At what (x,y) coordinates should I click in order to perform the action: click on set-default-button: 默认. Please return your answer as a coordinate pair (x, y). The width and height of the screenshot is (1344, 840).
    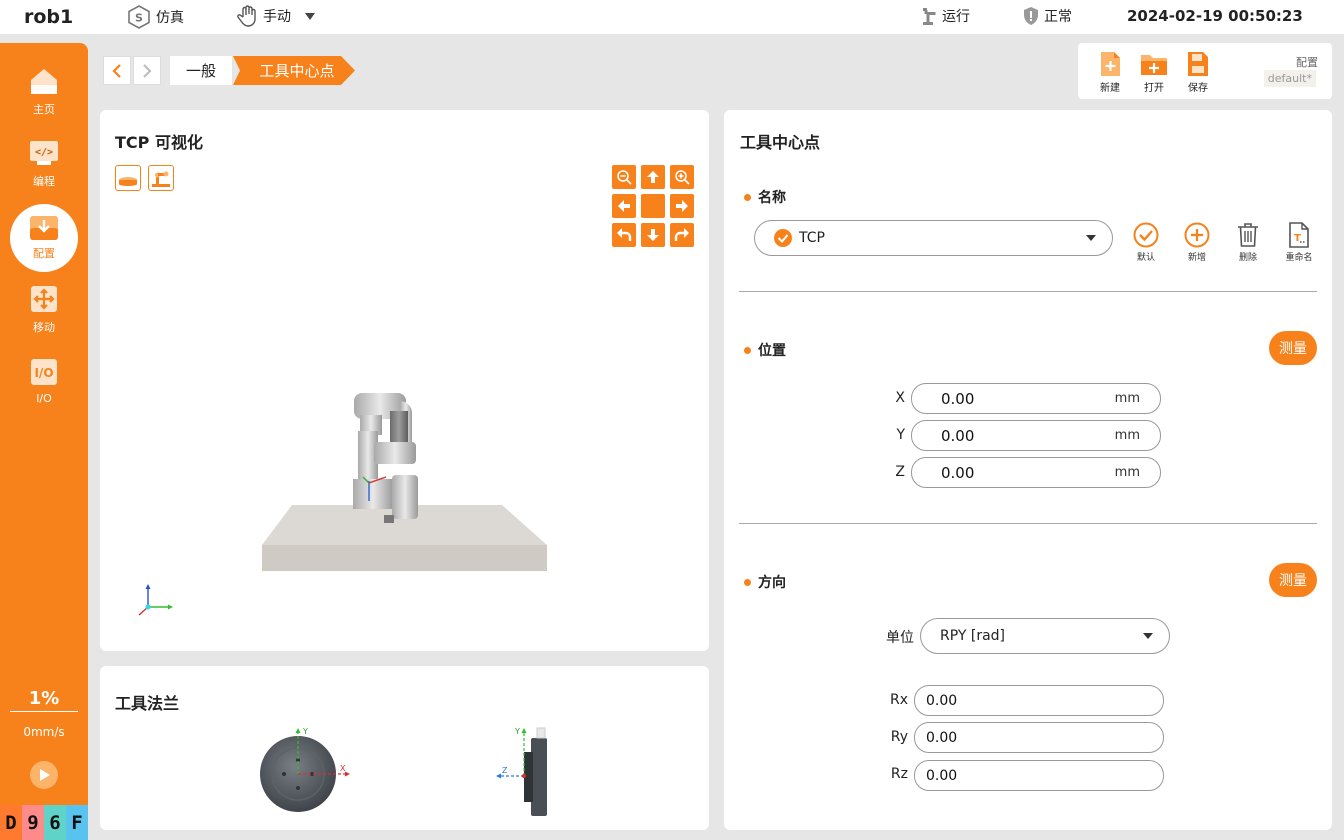
    Looking at the image, I should click on (1146, 242).